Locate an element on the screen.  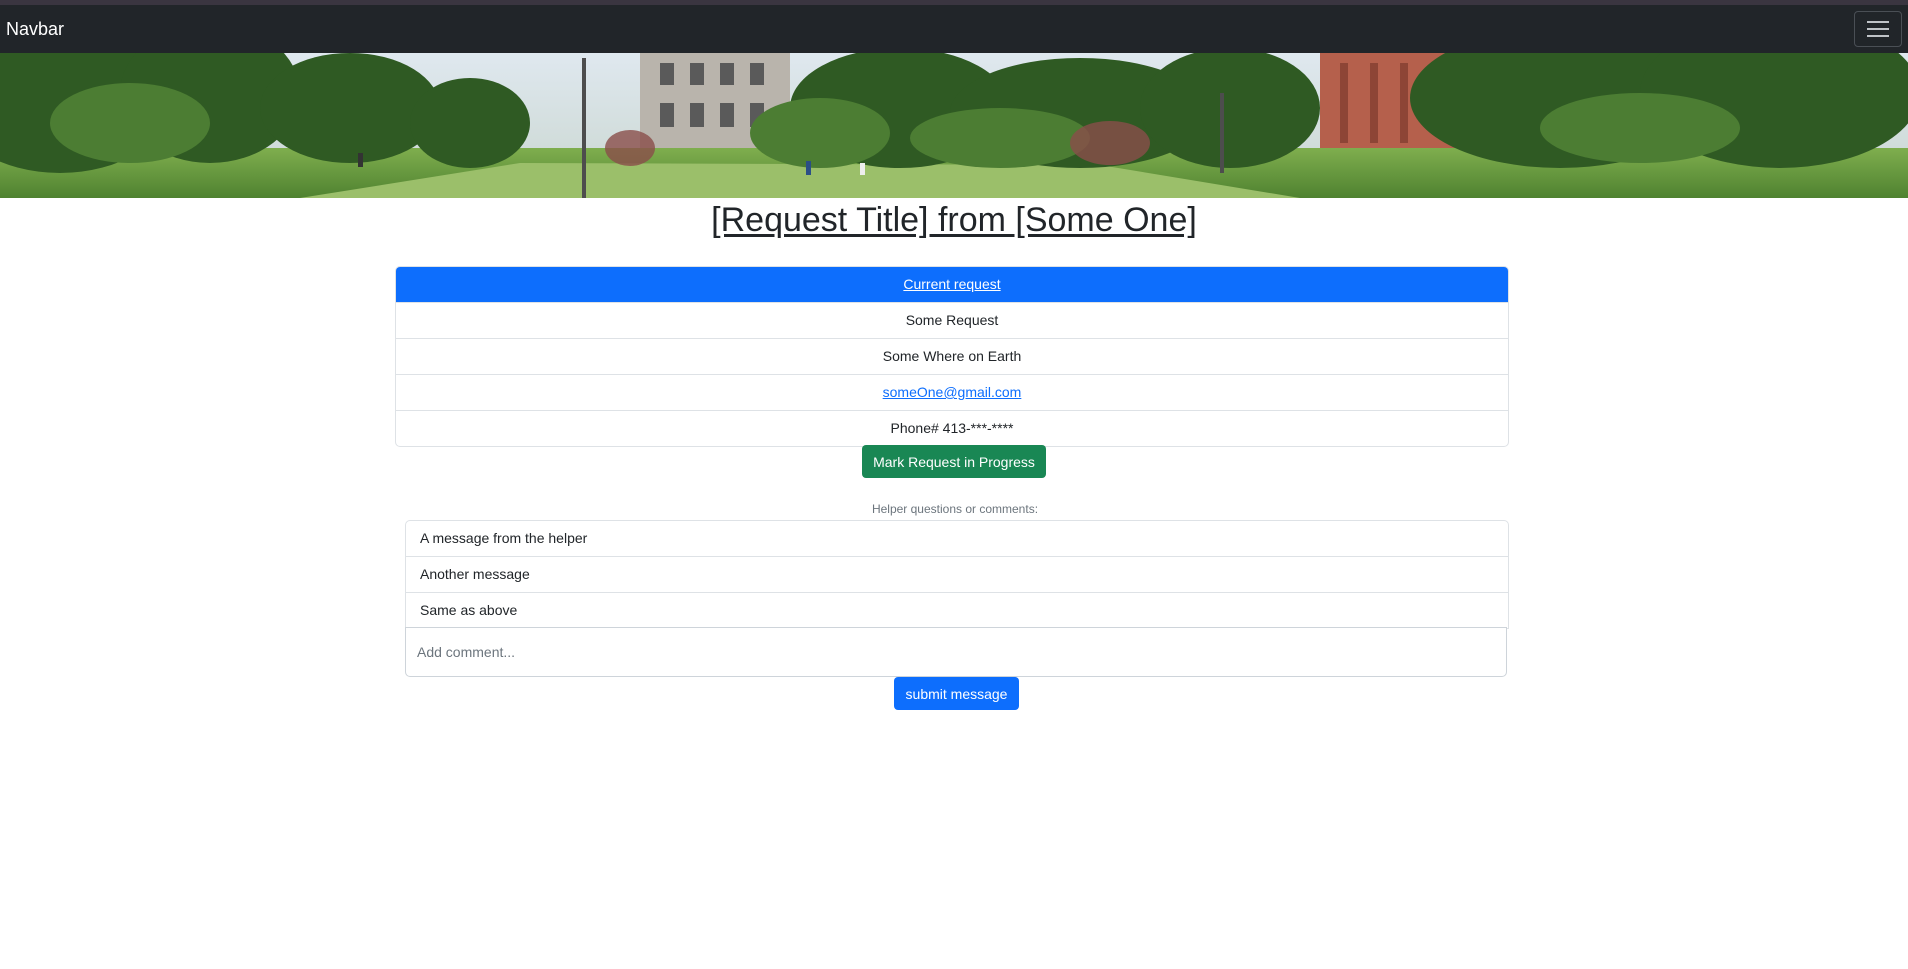
navbar: Navbar is located at coordinates (954, 29).